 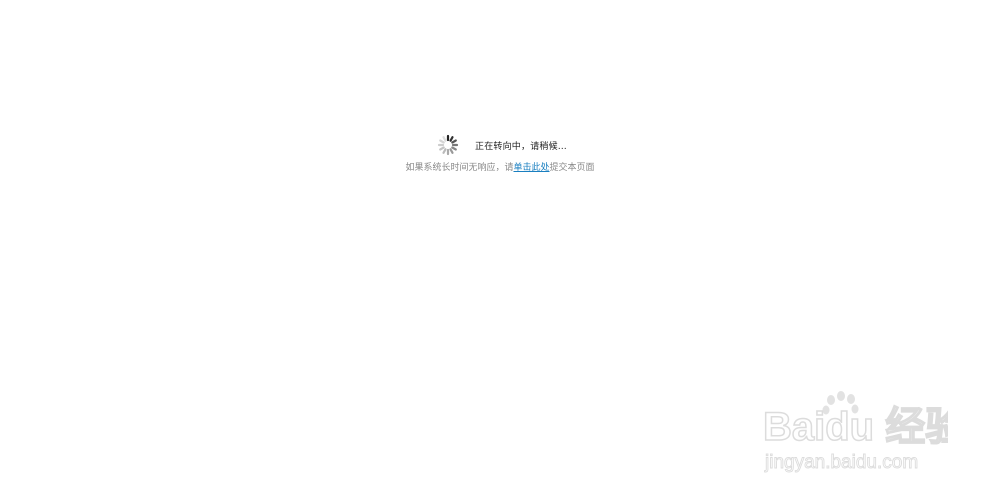 I want to click on click-here-link: 单击此处, so click(x=531, y=168).